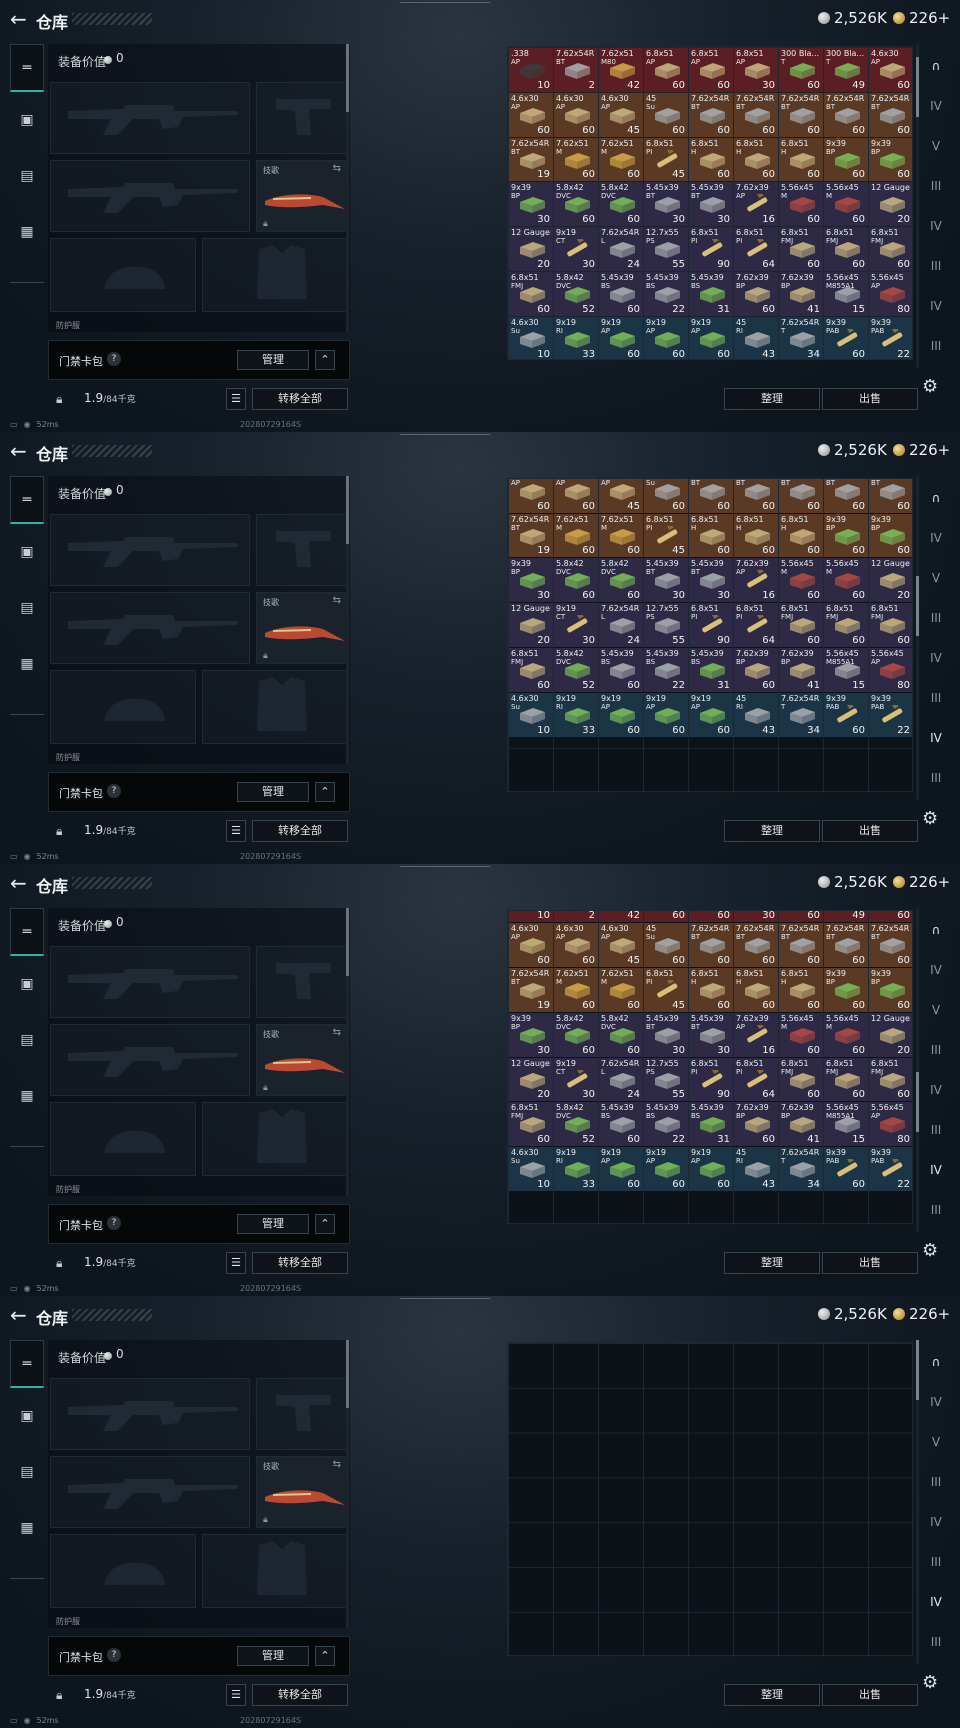 This screenshot has width=960, height=1728. What do you see at coordinates (531, 917) in the screenshot?
I see `ammo-item: .338 AP 10` at bounding box center [531, 917].